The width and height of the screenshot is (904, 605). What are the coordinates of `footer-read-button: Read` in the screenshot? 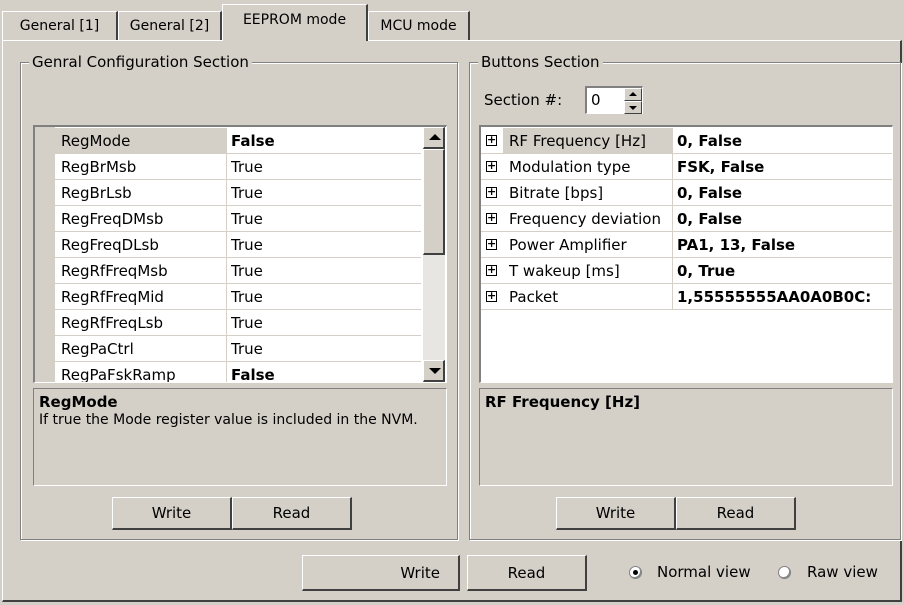 It's located at (527, 573).